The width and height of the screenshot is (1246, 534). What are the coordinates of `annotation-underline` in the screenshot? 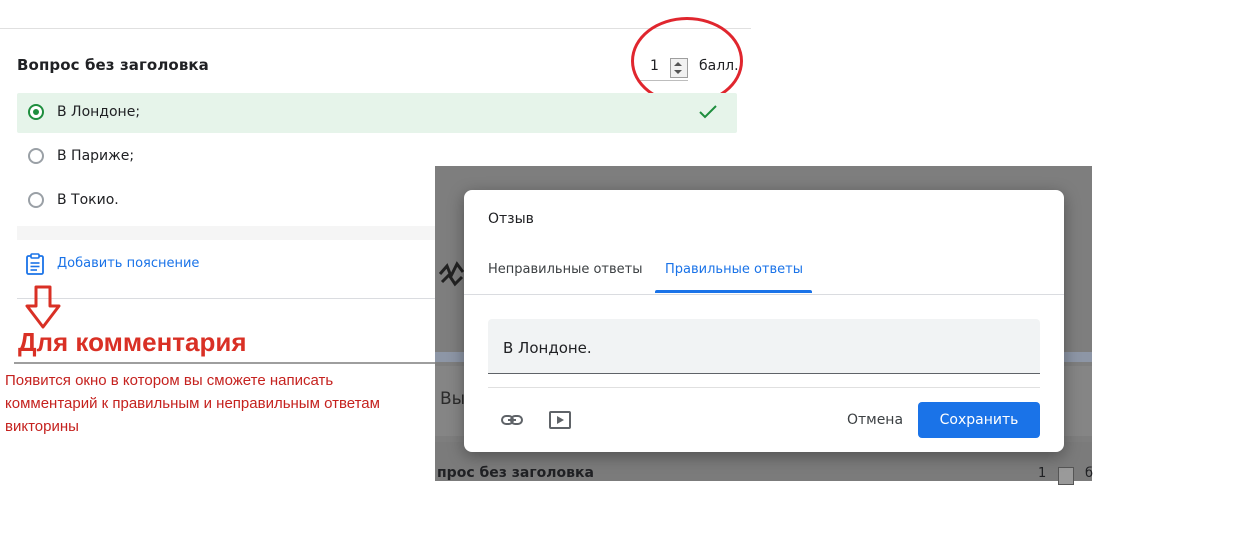 It's located at (226, 363).